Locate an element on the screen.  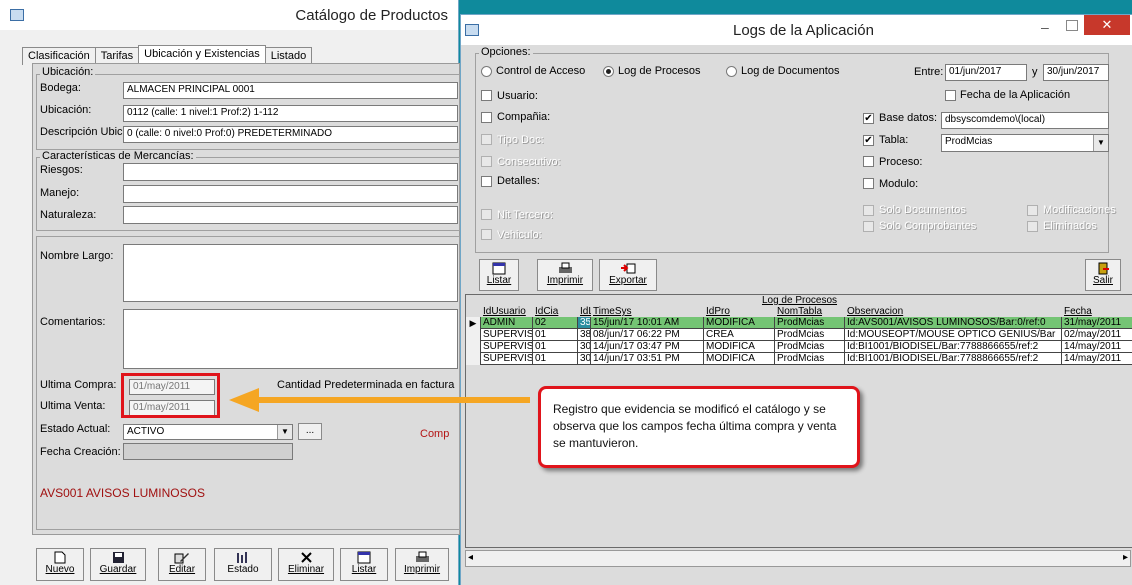
catalog-titlebar: Catálogo de Productos is located at coordinates (229, 15).